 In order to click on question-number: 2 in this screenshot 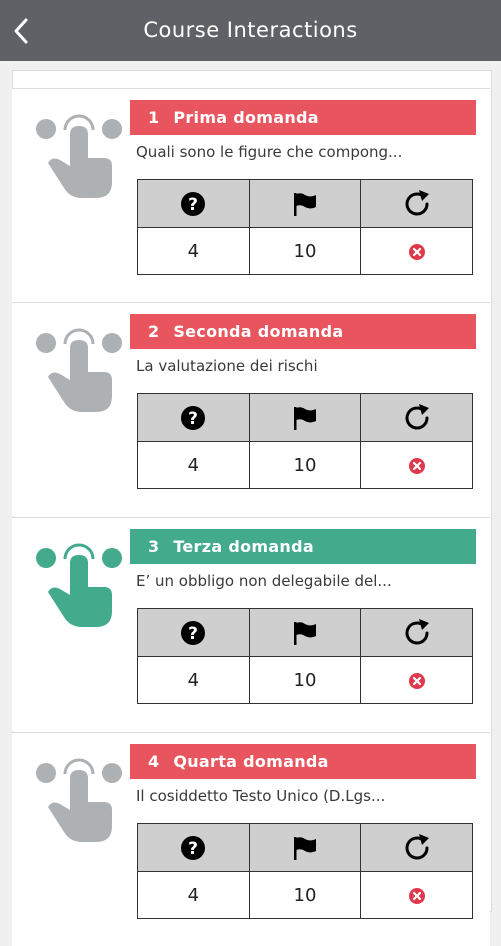, I will do `click(154, 331)`.